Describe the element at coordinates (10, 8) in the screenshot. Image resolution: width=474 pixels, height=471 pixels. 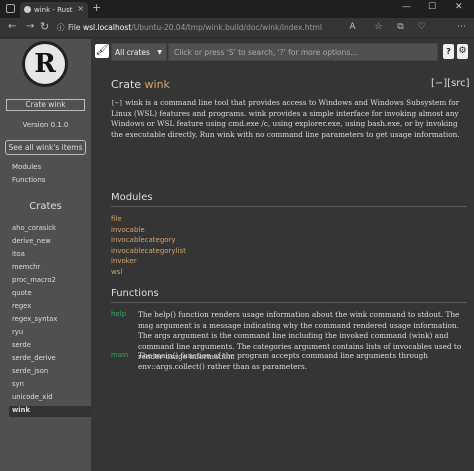
I see `tab-actions-icon` at that location.